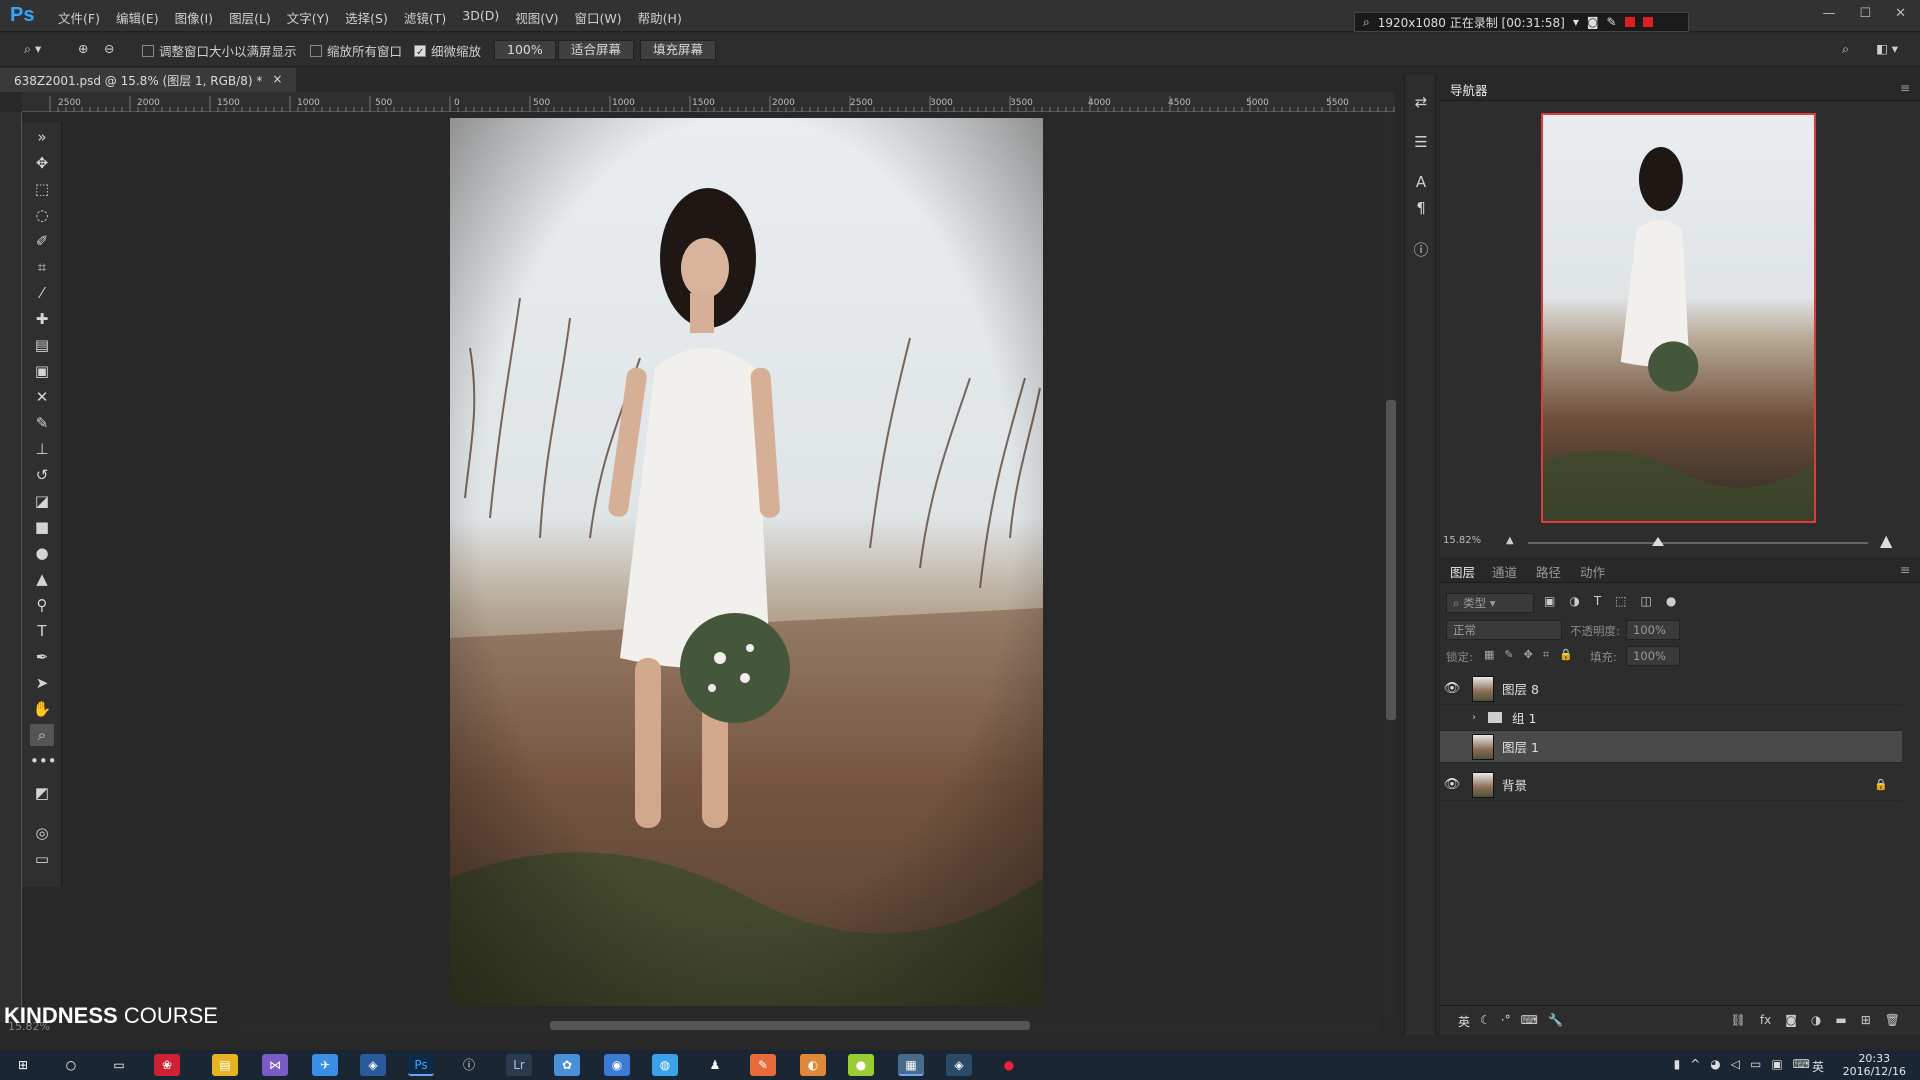  Describe the element at coordinates (1576, 22) in the screenshot. I see `dropdown-icon: ▾` at that location.